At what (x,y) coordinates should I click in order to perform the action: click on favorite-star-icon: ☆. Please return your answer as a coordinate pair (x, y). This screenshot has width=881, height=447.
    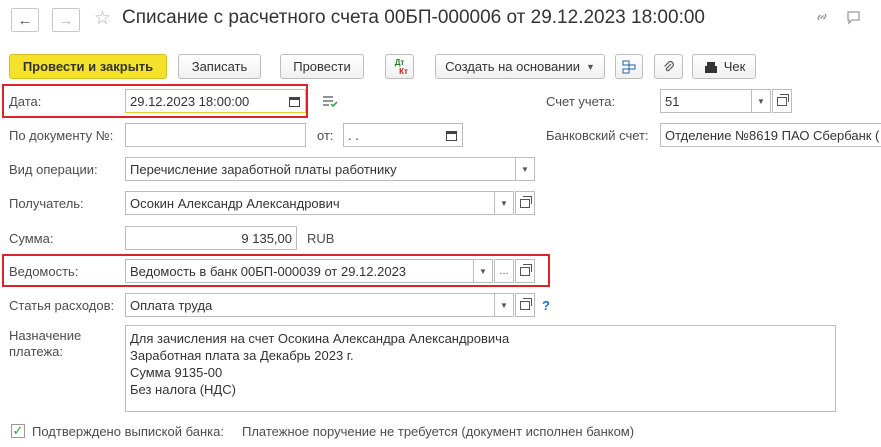
    Looking at the image, I should click on (102, 19).